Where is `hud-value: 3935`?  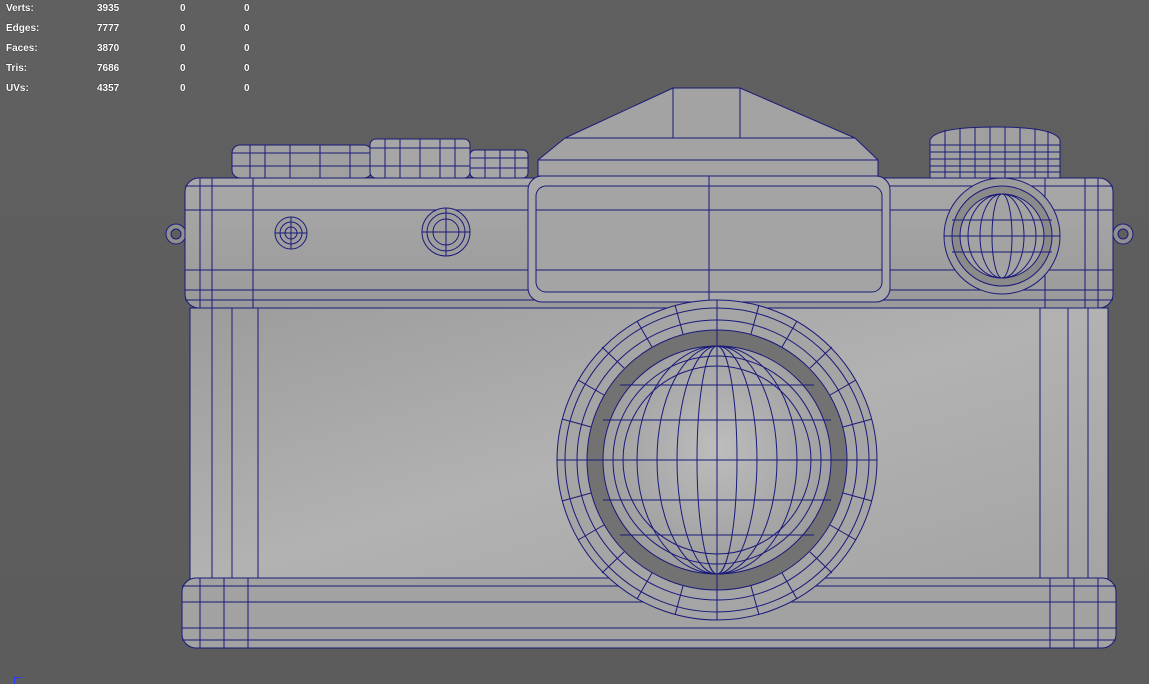 hud-value: 3935 is located at coordinates (108, 8).